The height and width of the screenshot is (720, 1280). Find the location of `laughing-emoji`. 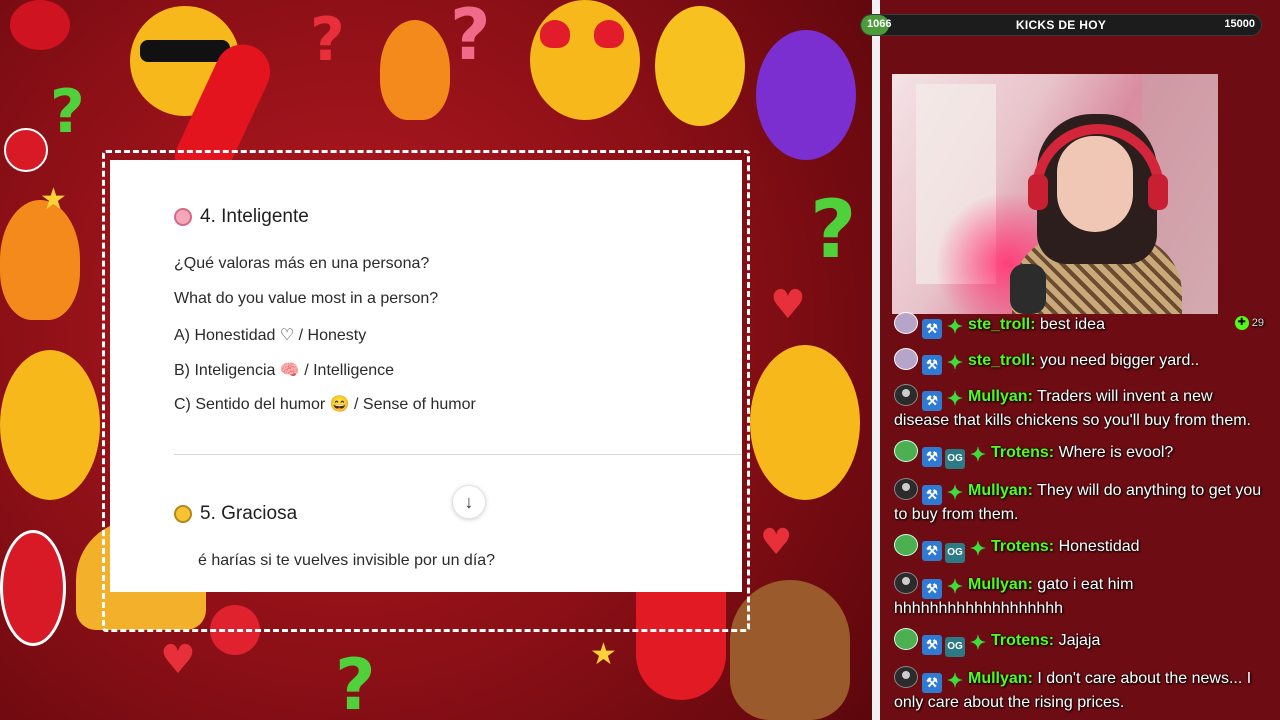

laughing-emoji is located at coordinates (805, 422).